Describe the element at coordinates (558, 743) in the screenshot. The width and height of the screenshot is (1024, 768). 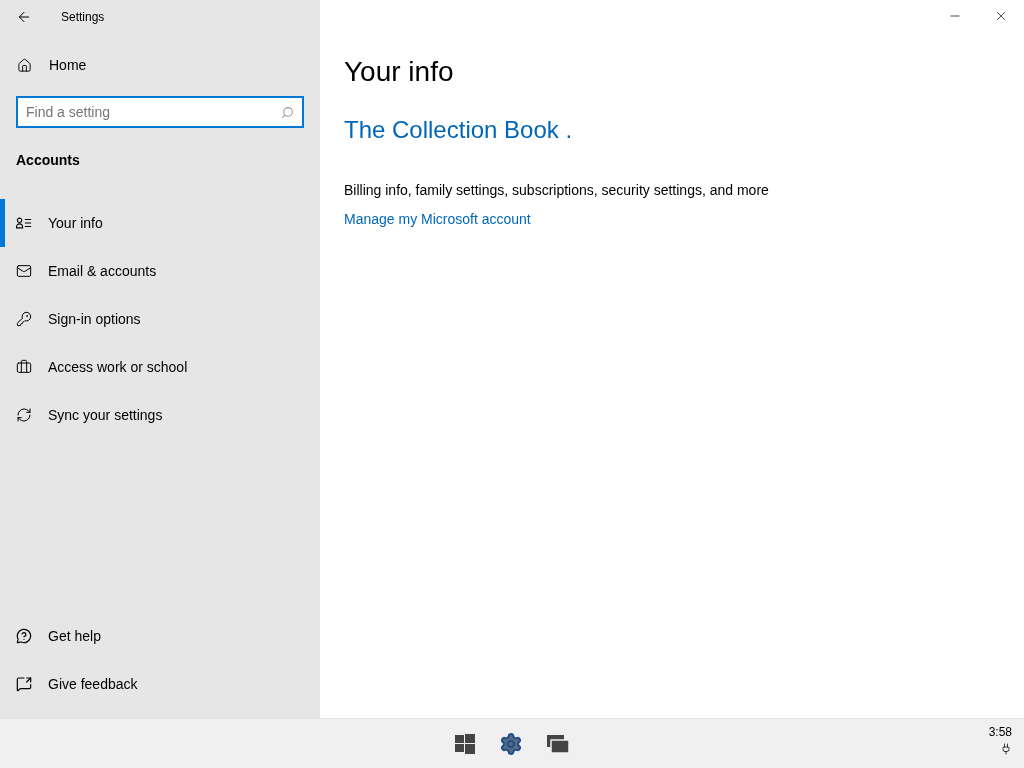
I see `task-view-icon` at that location.